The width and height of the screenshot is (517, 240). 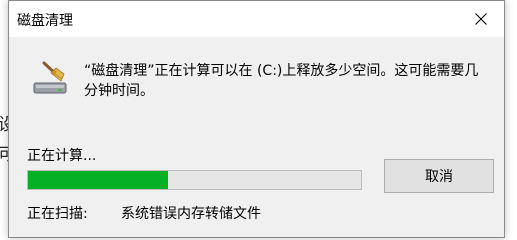 What do you see at coordinates (98, 180) in the screenshot?
I see `progress-fill` at bounding box center [98, 180].